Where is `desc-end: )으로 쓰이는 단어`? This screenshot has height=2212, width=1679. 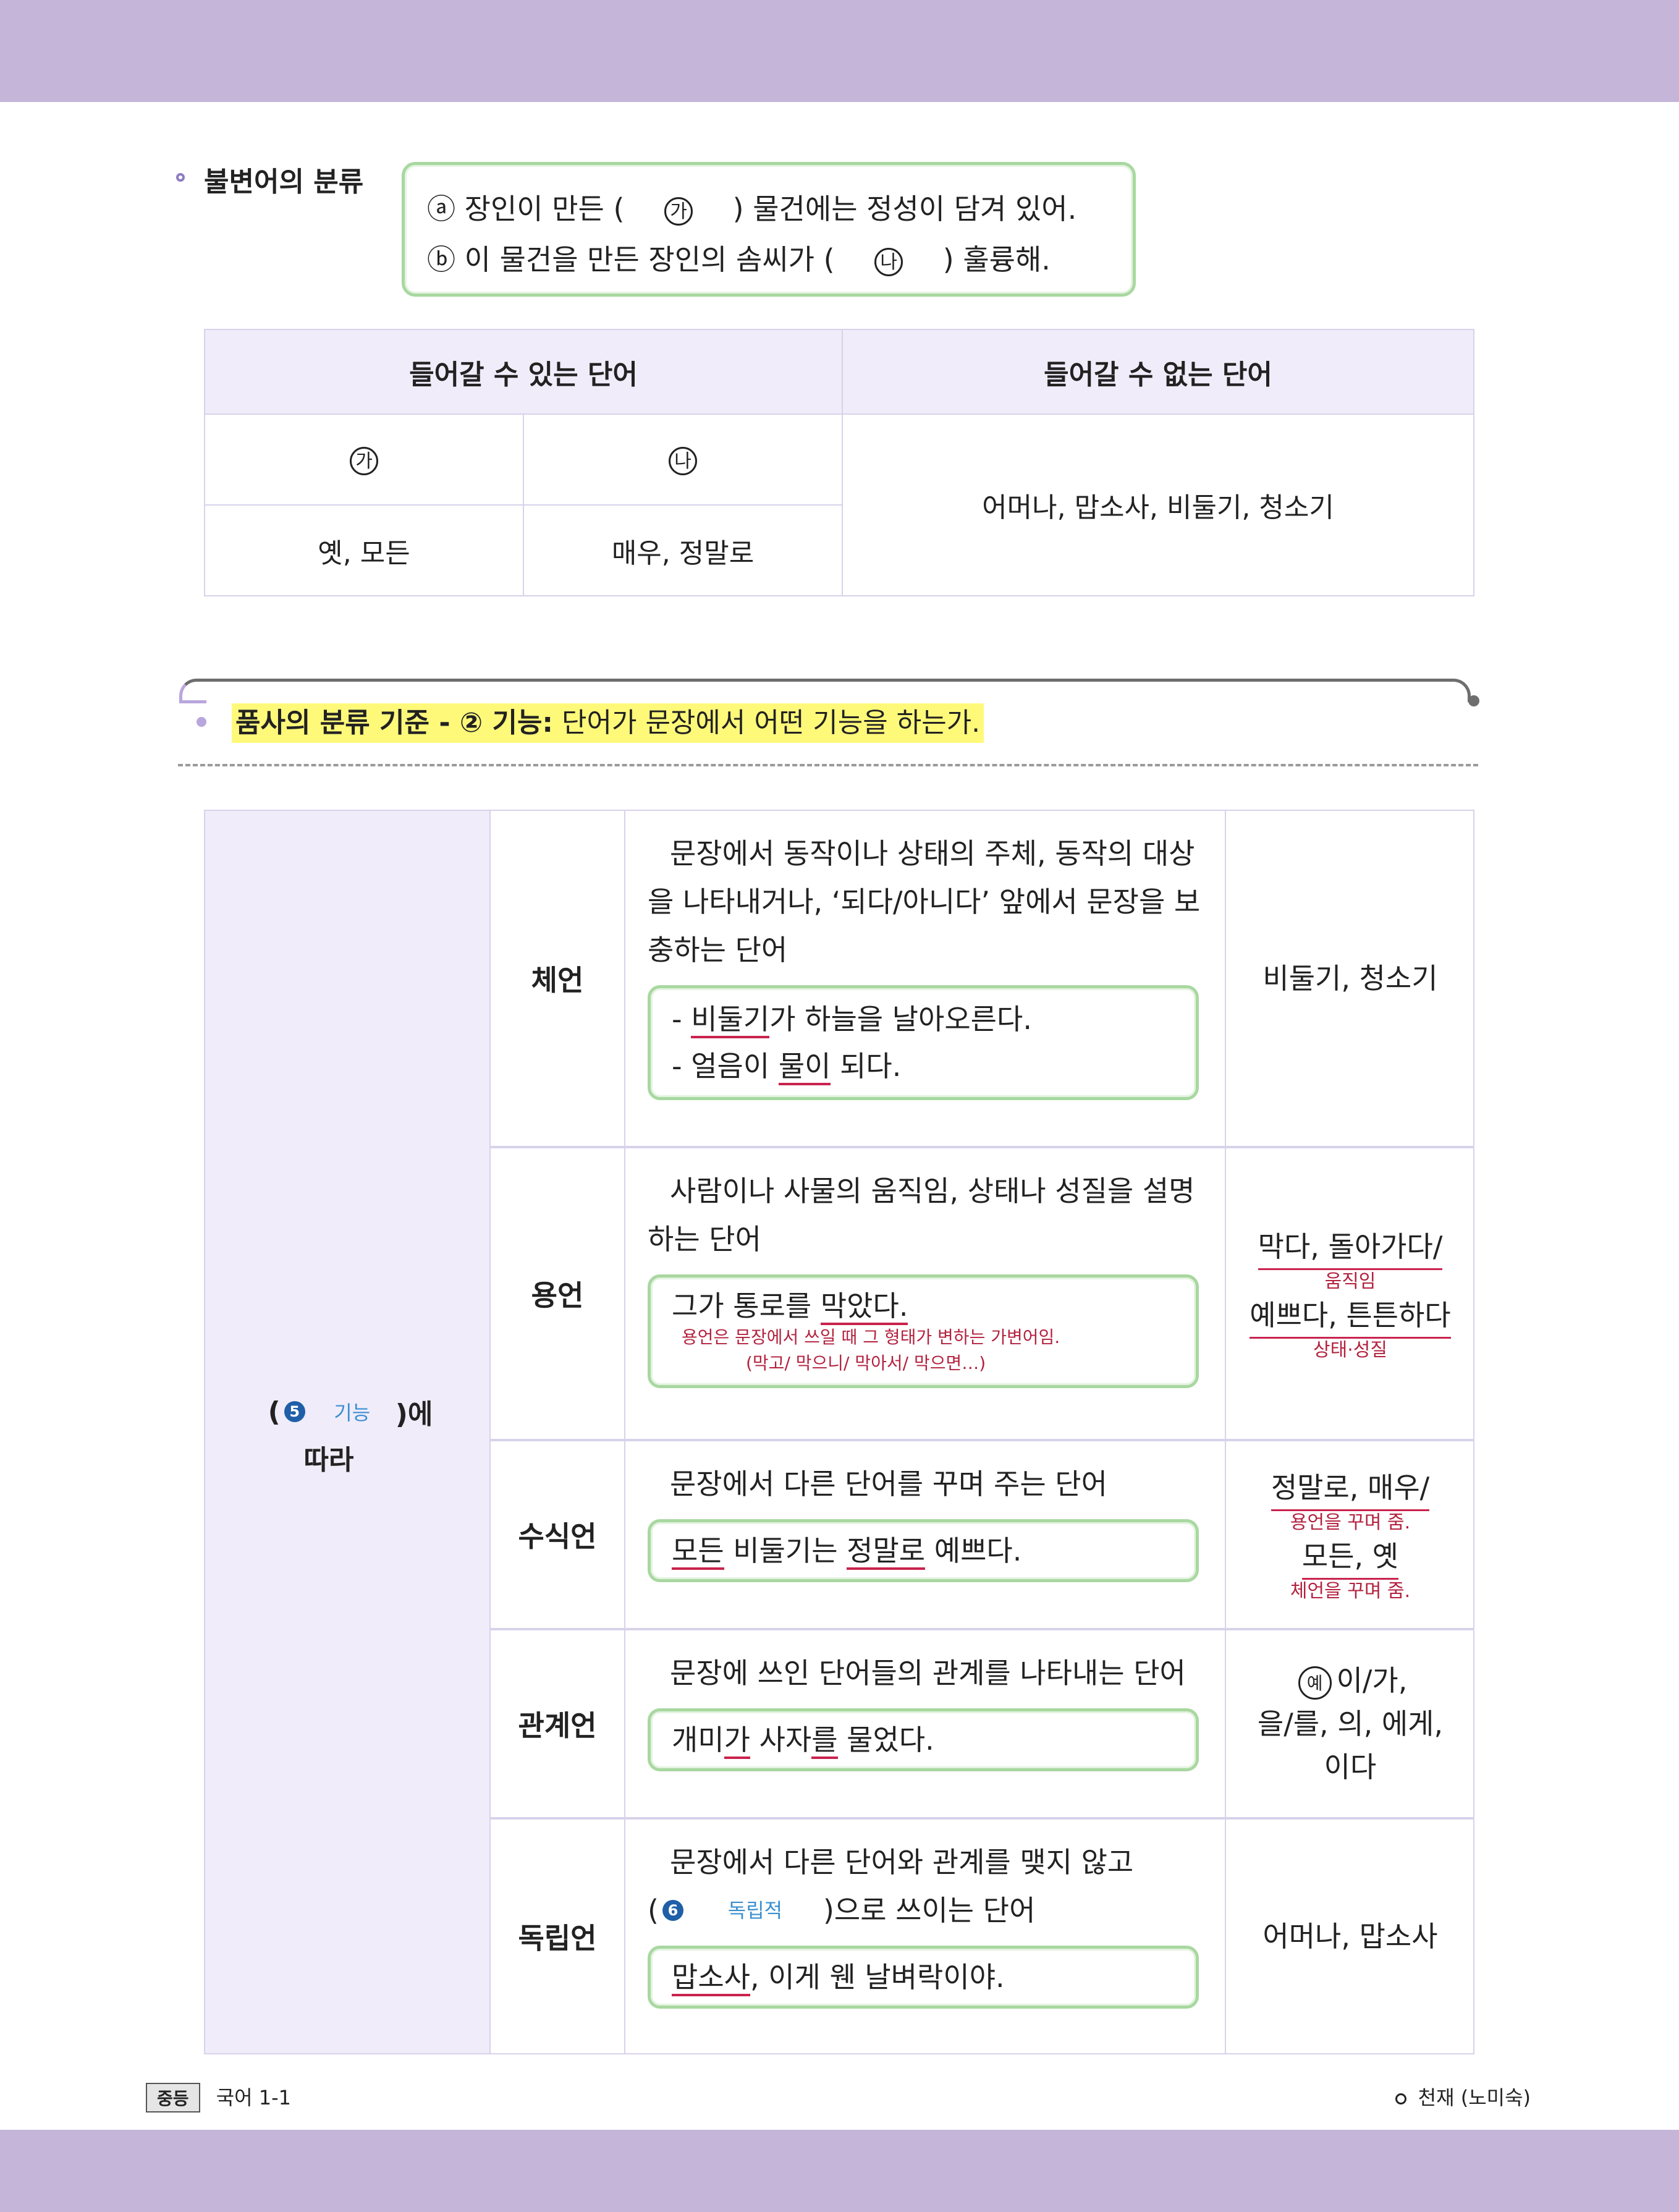 desc-end: )으로 쓰이는 단어 is located at coordinates (929, 1911).